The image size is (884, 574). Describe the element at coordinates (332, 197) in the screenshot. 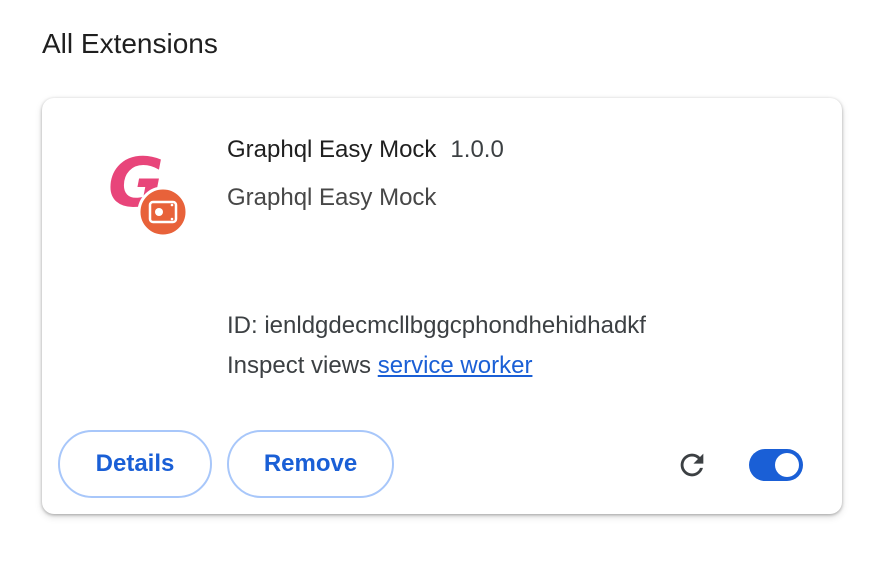

I see `extension-description: Graphql Easy Mock` at that location.